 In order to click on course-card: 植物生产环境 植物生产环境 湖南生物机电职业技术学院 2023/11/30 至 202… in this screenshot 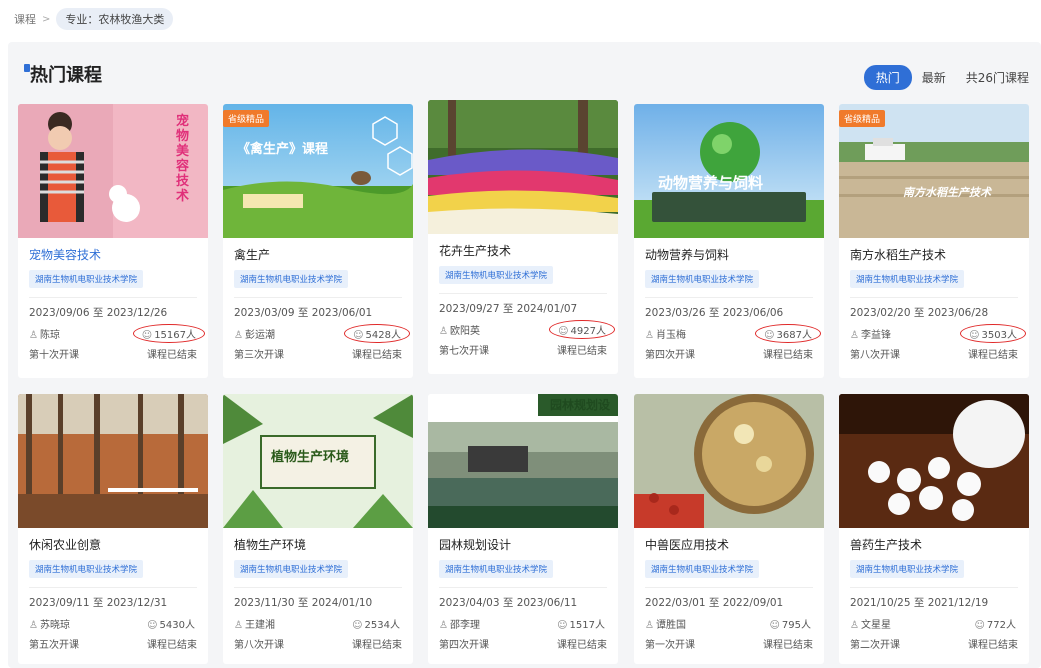, I will do `click(318, 529)`.